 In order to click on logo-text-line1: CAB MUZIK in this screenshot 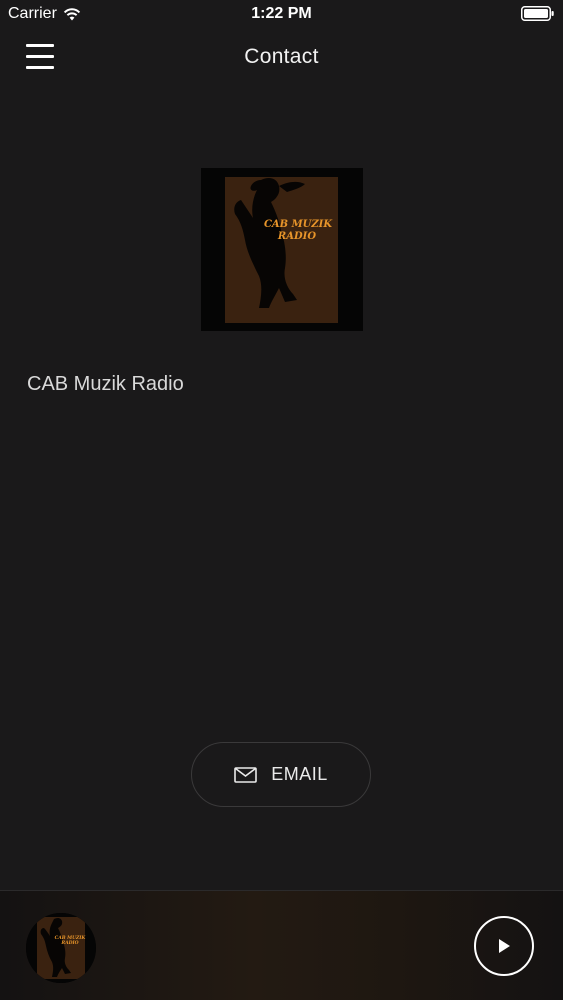, I will do `click(298, 224)`.